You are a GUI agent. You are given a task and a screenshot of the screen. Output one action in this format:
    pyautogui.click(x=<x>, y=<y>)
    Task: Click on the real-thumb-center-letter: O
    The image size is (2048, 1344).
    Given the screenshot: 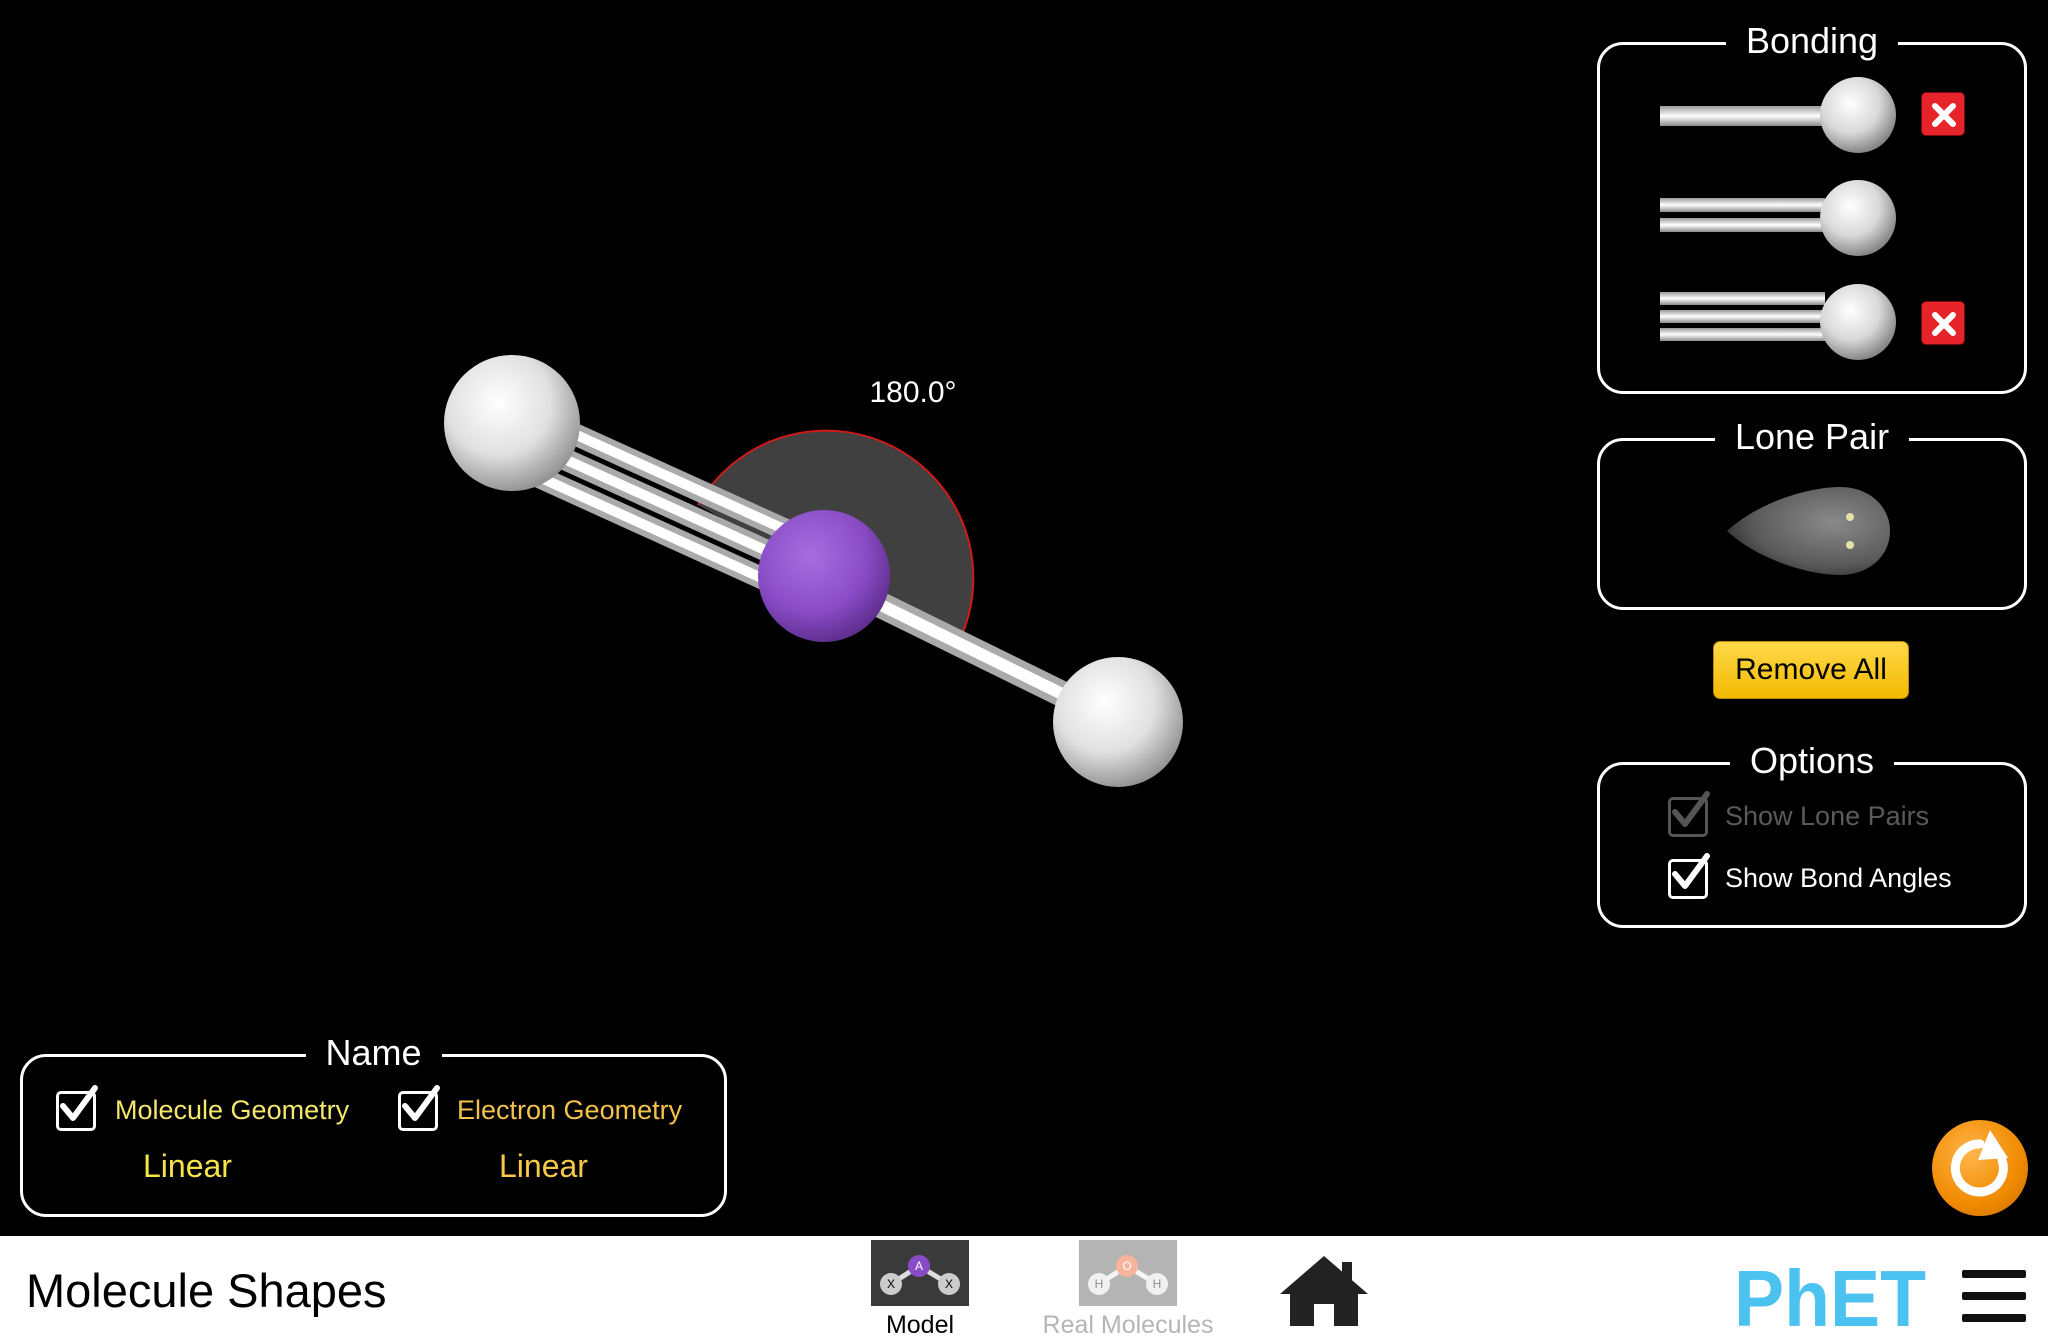 What is the action you would take?
    pyautogui.click(x=1126, y=1266)
    